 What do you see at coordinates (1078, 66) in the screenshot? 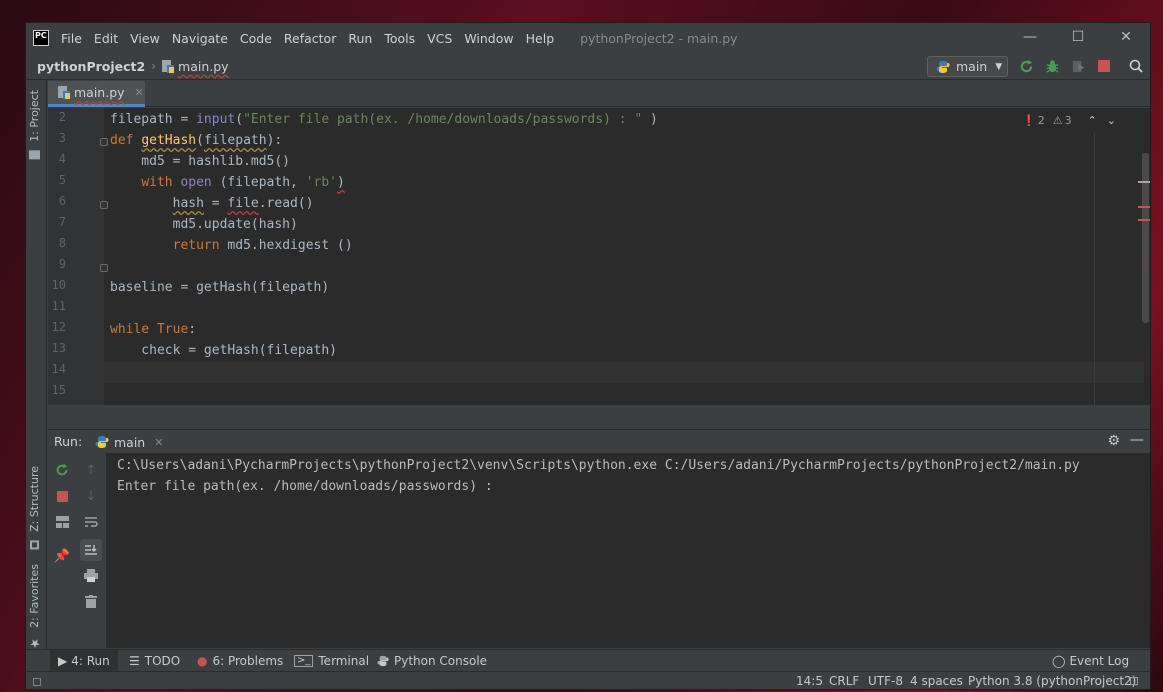
I see `coverage-icon` at bounding box center [1078, 66].